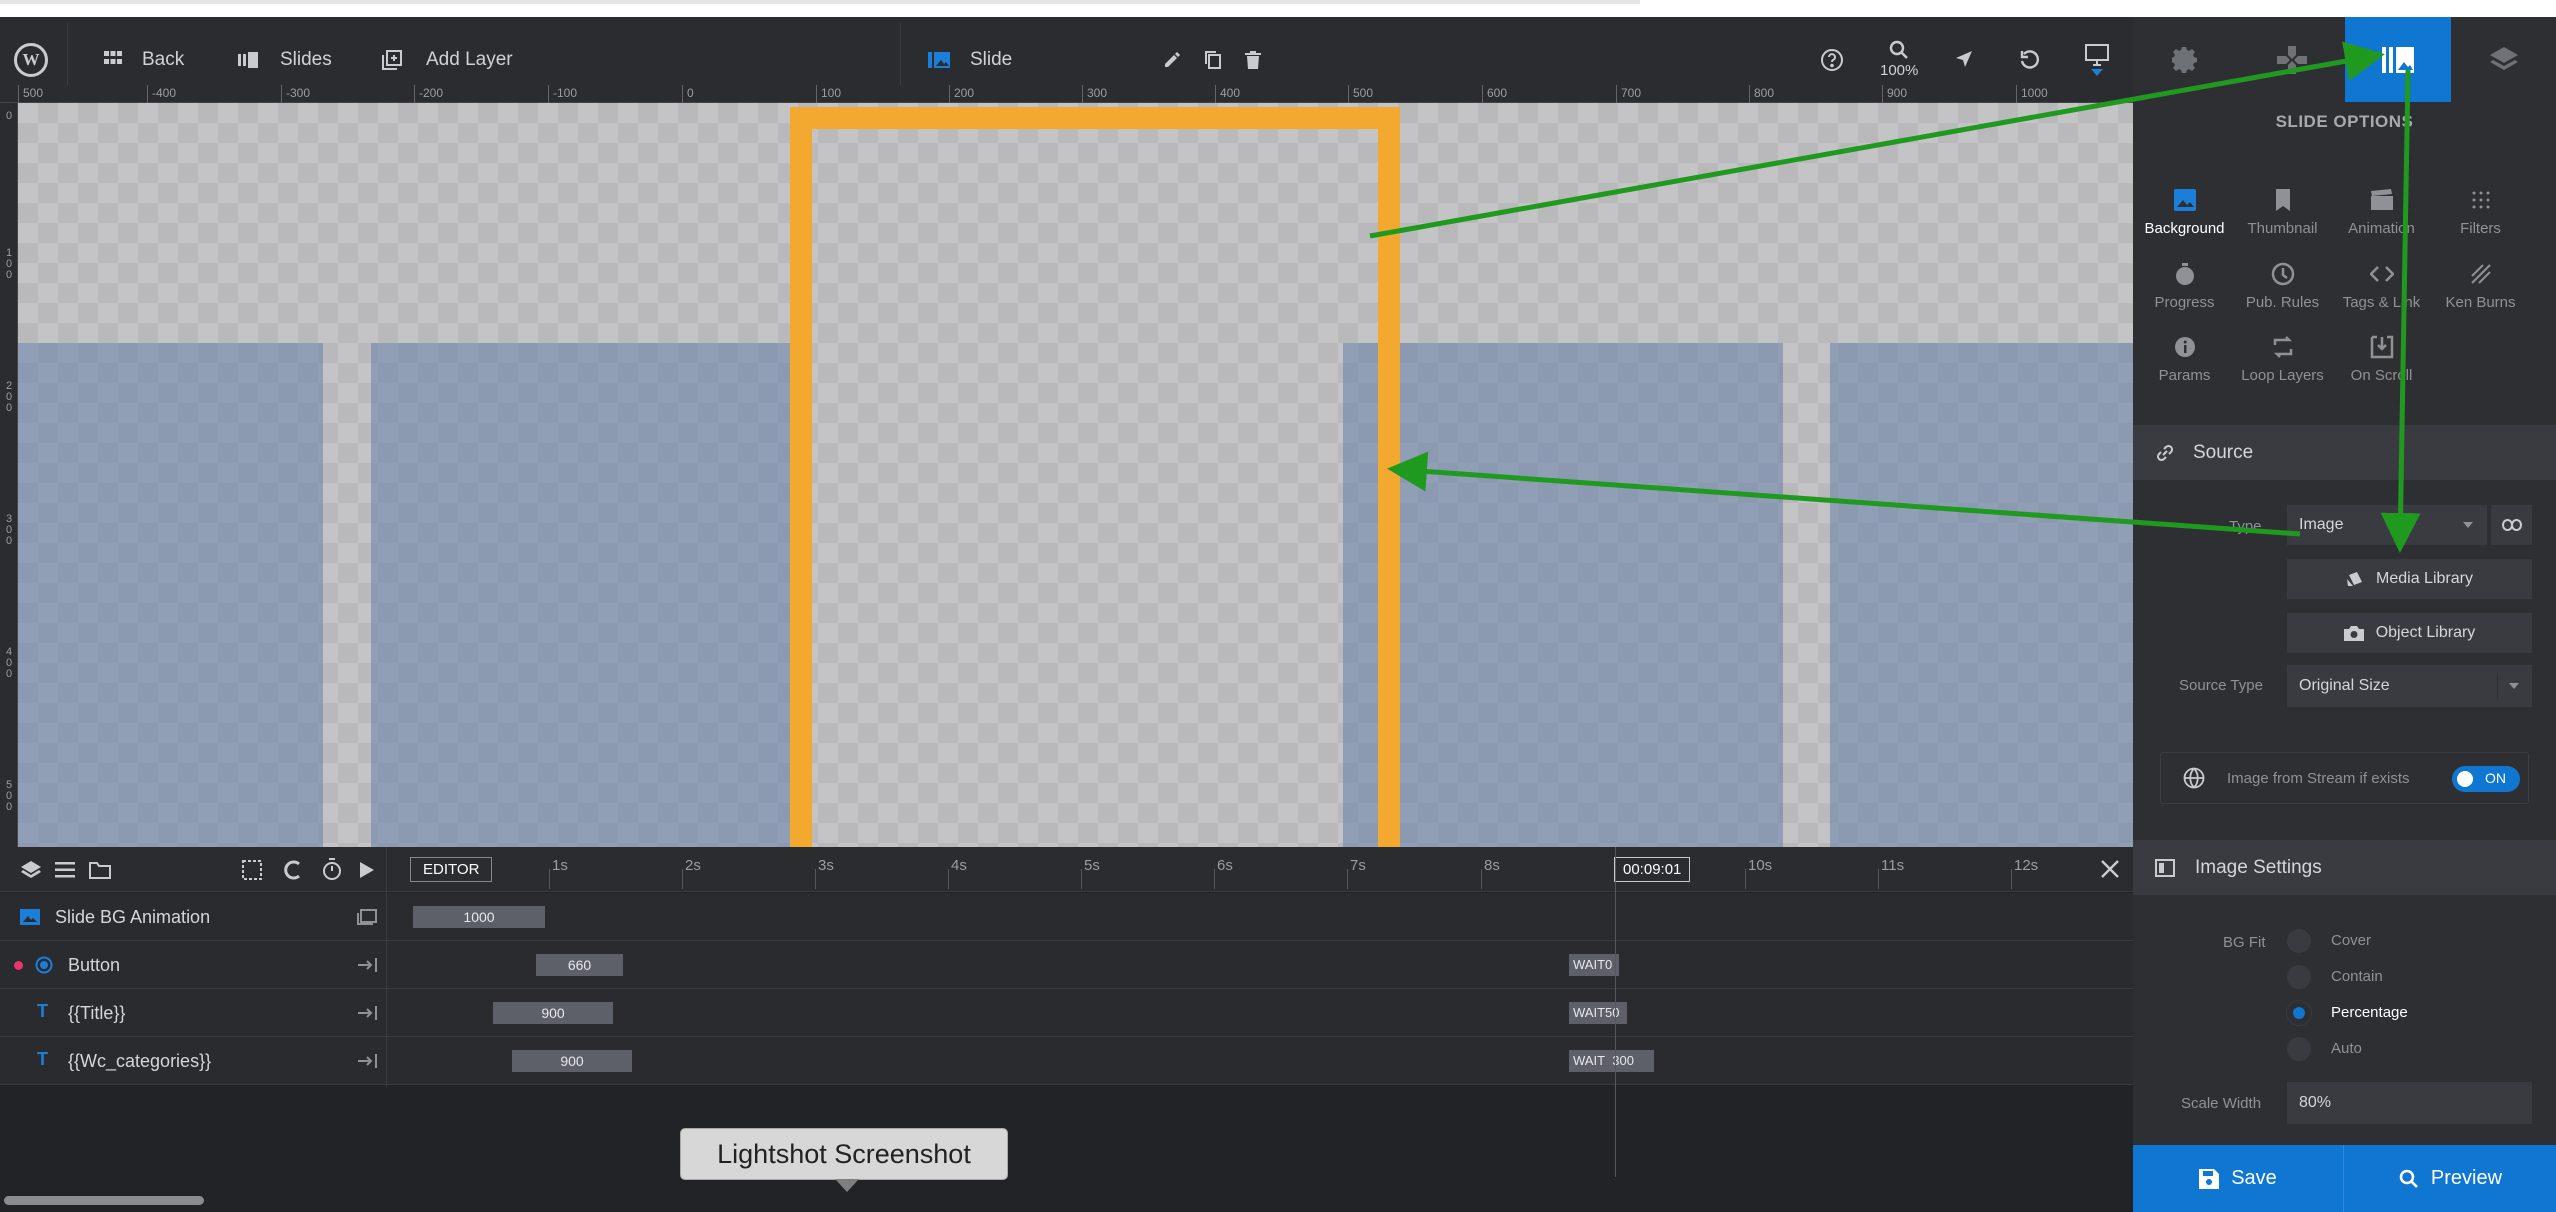 The image size is (2556, 1212). What do you see at coordinates (163, 59) in the screenshot?
I see `back-label: Back` at bounding box center [163, 59].